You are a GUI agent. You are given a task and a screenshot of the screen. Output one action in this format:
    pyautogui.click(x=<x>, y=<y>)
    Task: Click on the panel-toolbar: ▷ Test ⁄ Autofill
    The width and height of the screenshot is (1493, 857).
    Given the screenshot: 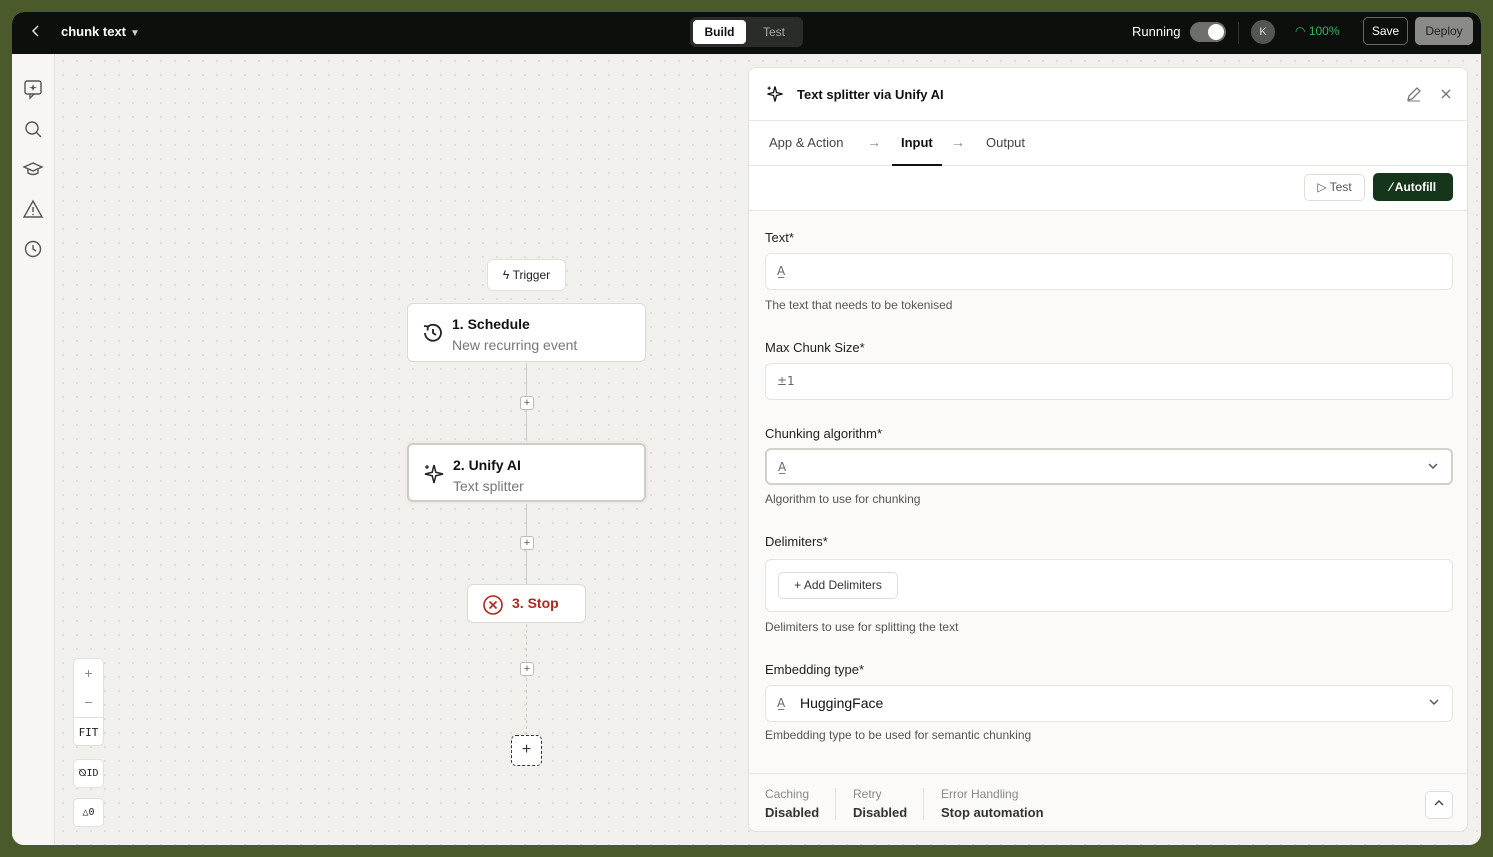 What is the action you would take?
    pyautogui.click(x=1108, y=188)
    